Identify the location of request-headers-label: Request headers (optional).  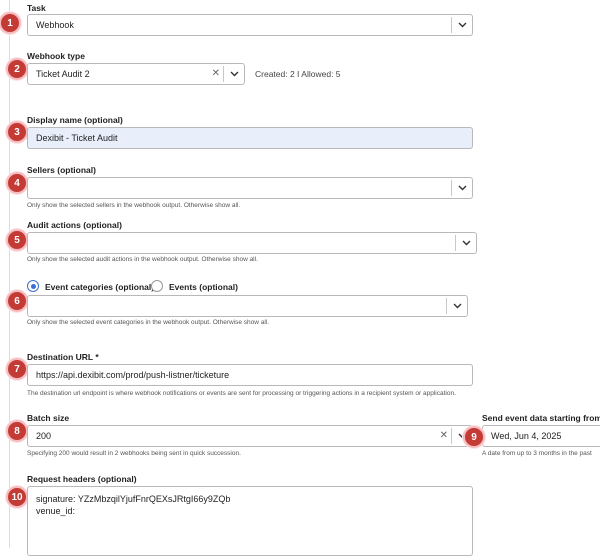
(82, 479).